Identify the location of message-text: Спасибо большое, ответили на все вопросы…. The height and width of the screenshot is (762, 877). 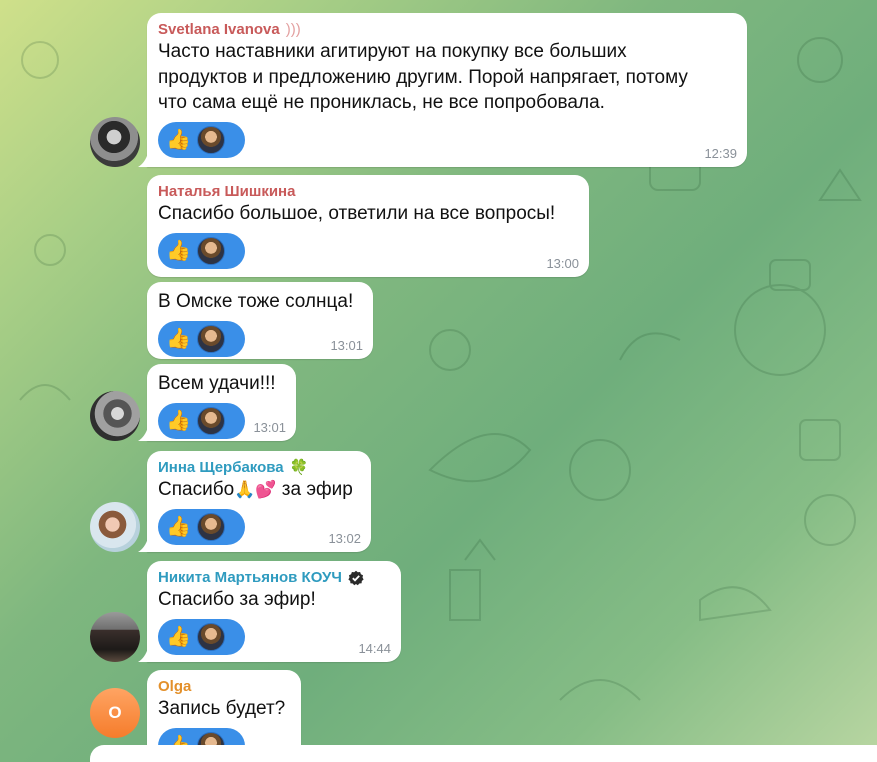
(357, 213).